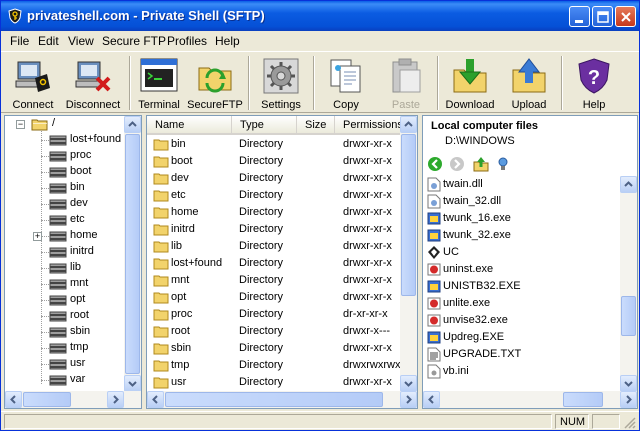 This screenshot has height=431, width=640. Describe the element at coordinates (274, 331) in the screenshot. I see `file-row: root Directory drwxr-x---` at that location.